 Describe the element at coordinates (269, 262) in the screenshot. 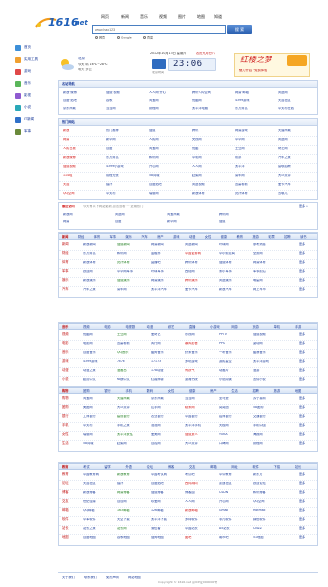

I see `section-site-link: 网易体育` at that location.